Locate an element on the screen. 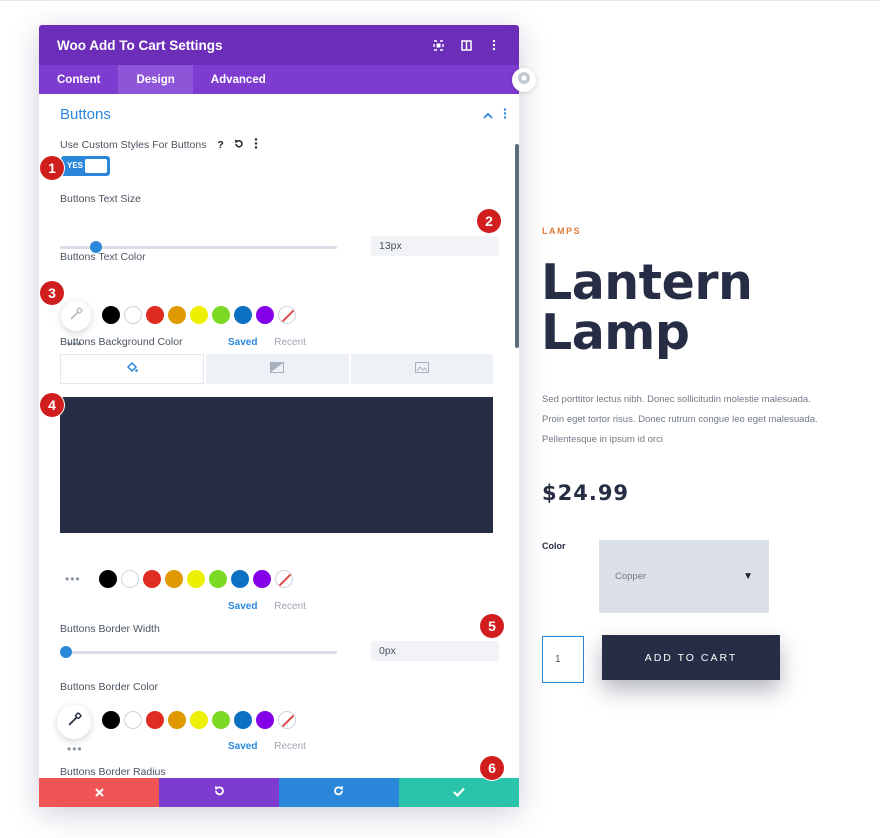  collapse-chevron-icon is located at coordinates (488, 115).